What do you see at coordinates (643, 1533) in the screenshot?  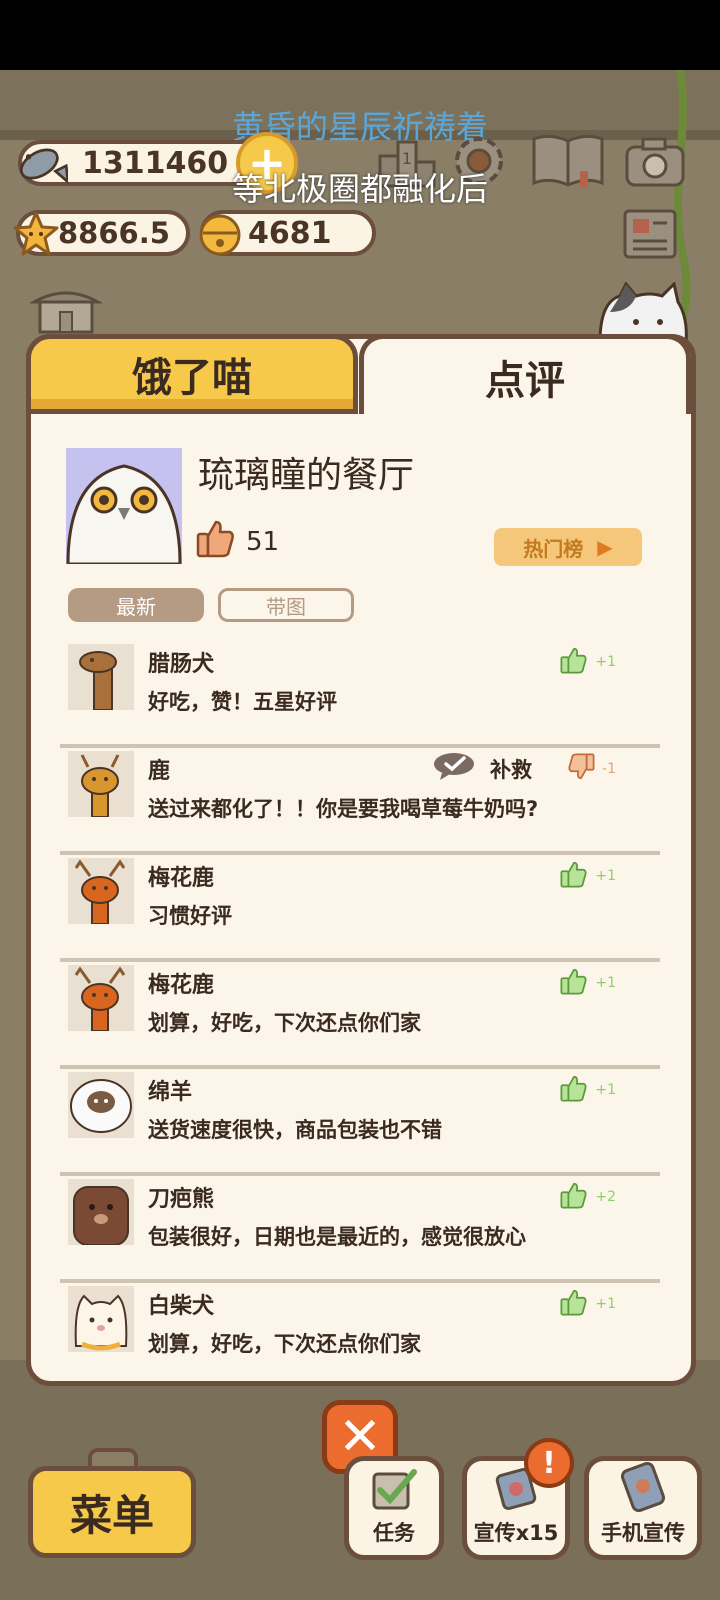 I see `phone-promo-label: 手机宣传` at bounding box center [643, 1533].